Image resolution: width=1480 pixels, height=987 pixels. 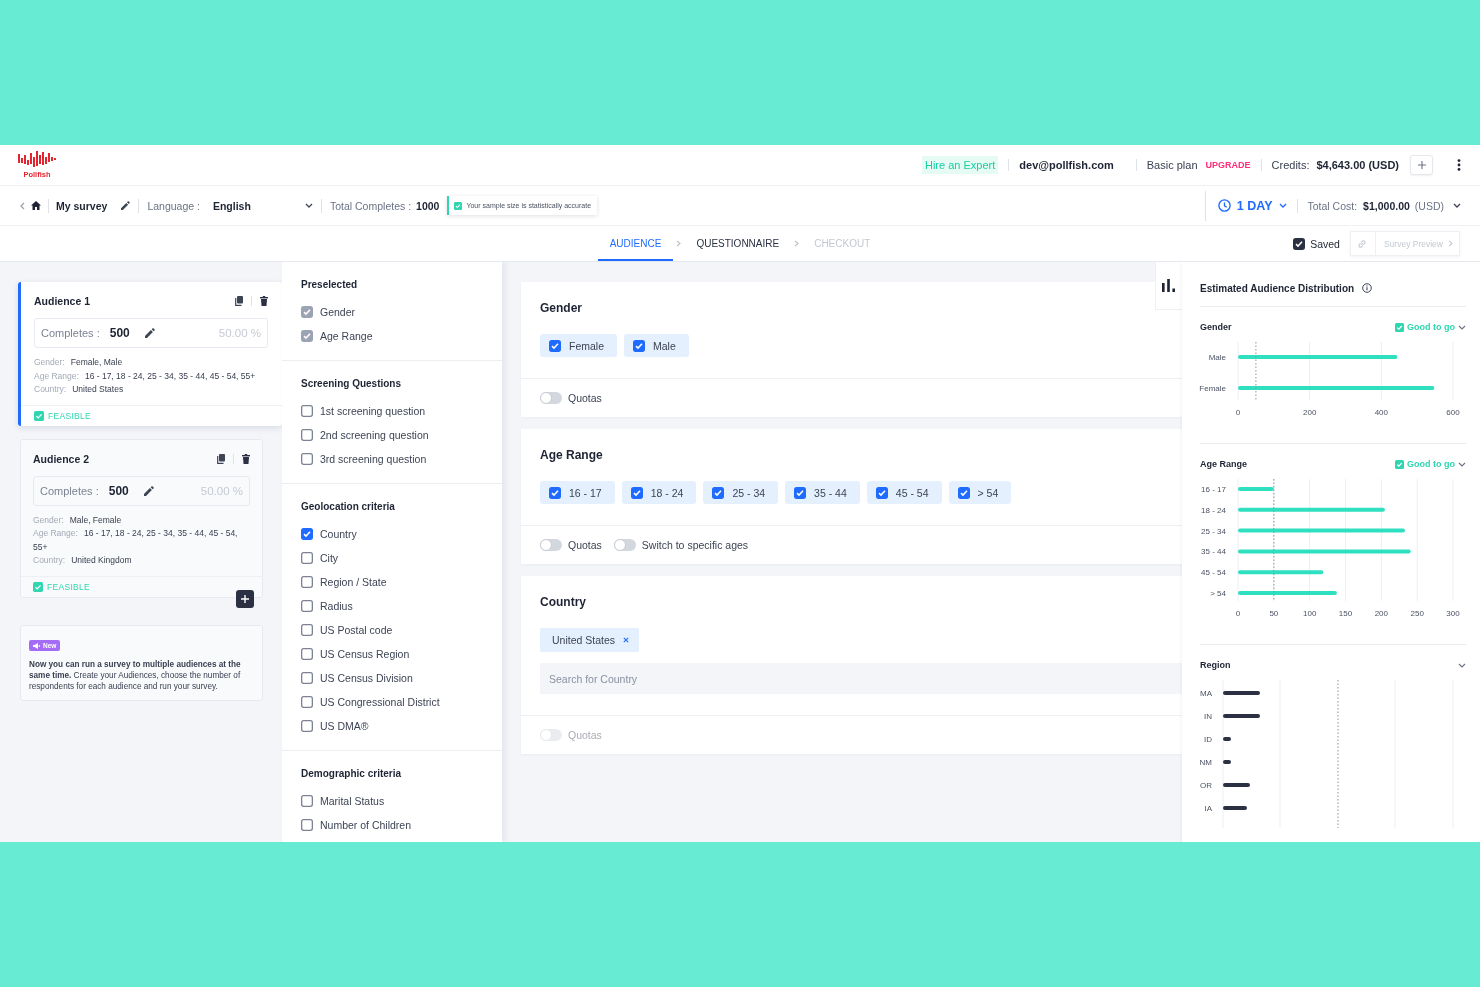 What do you see at coordinates (1224, 205) in the screenshot?
I see `clock-icon` at bounding box center [1224, 205].